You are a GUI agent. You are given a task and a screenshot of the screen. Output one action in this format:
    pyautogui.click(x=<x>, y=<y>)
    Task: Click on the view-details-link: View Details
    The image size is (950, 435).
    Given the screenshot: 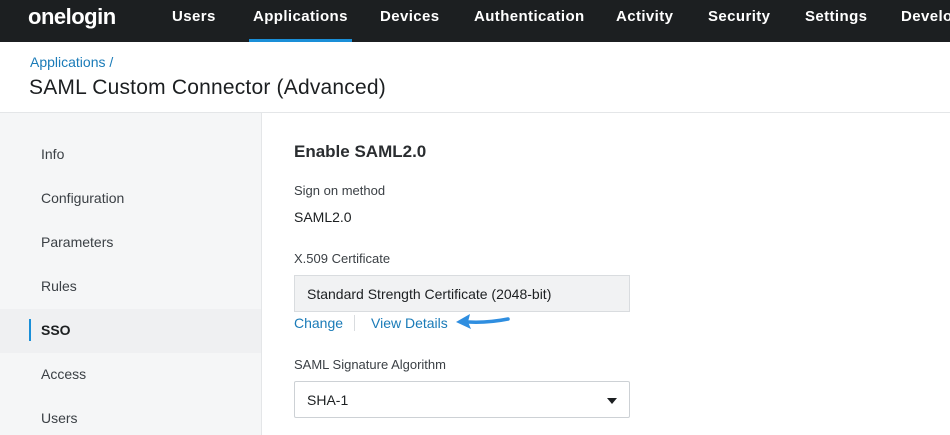 What is the action you would take?
    pyautogui.click(x=409, y=323)
    